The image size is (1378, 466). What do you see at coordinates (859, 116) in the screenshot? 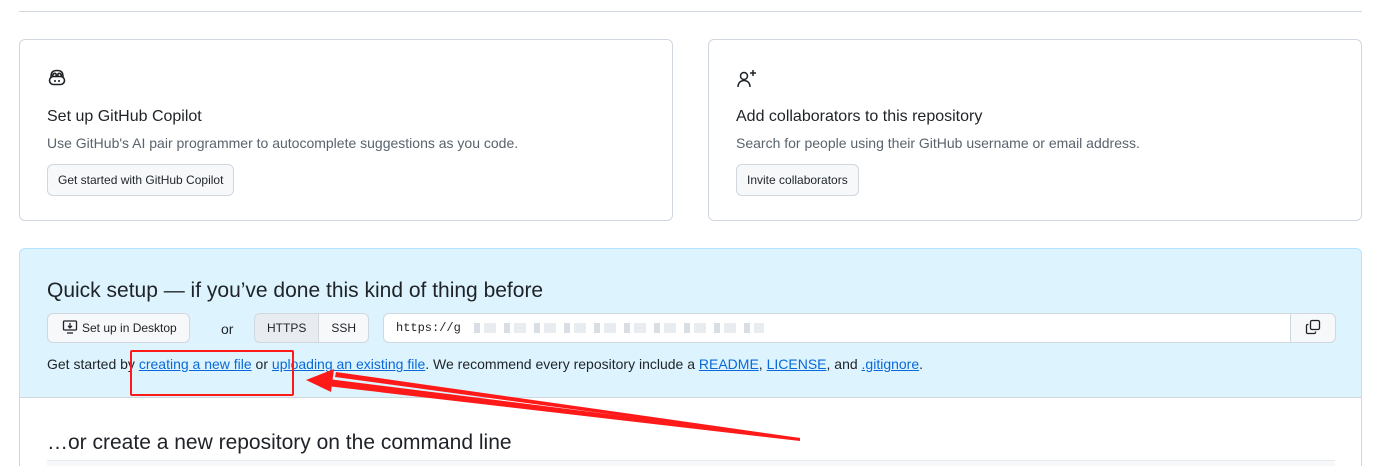
I see `collaborators-title: Add collaborators to this repository` at bounding box center [859, 116].